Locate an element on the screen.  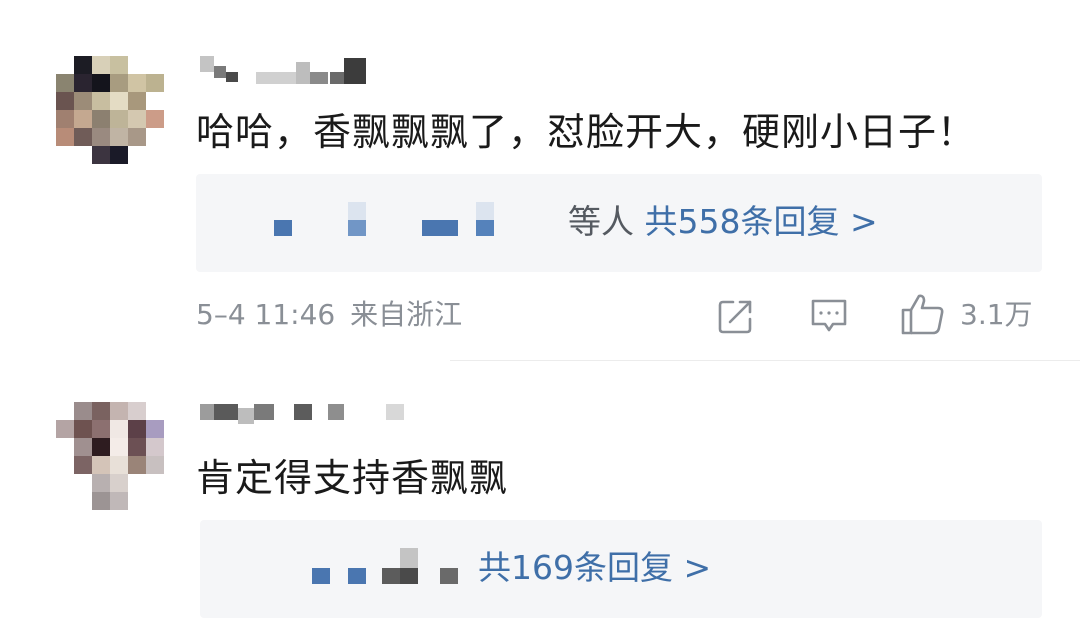
timestamp: 5–4 11:46 is located at coordinates (266, 314).